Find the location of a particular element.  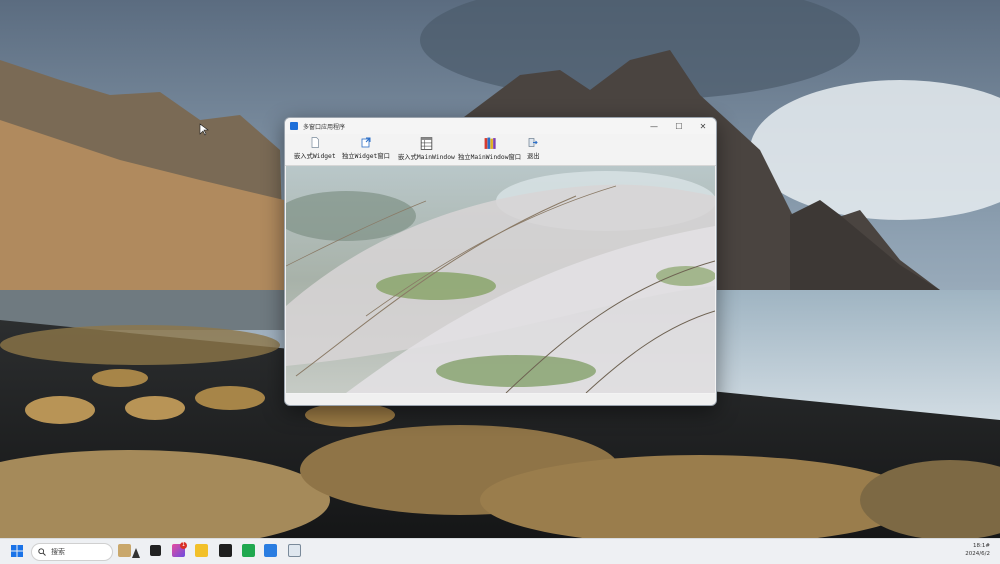

taskbar-mountain-icon is located at coordinates (136, 551).